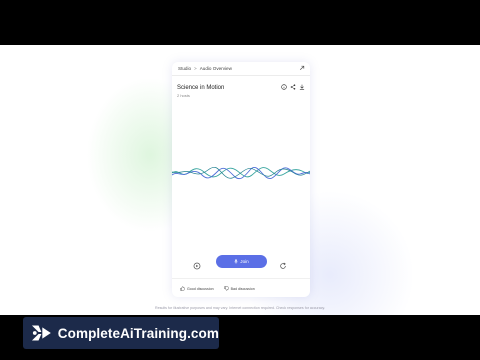 The height and width of the screenshot is (360, 480). Describe the element at coordinates (242, 288) in the screenshot. I see `bad-discussion-label: Bad discussion` at that location.